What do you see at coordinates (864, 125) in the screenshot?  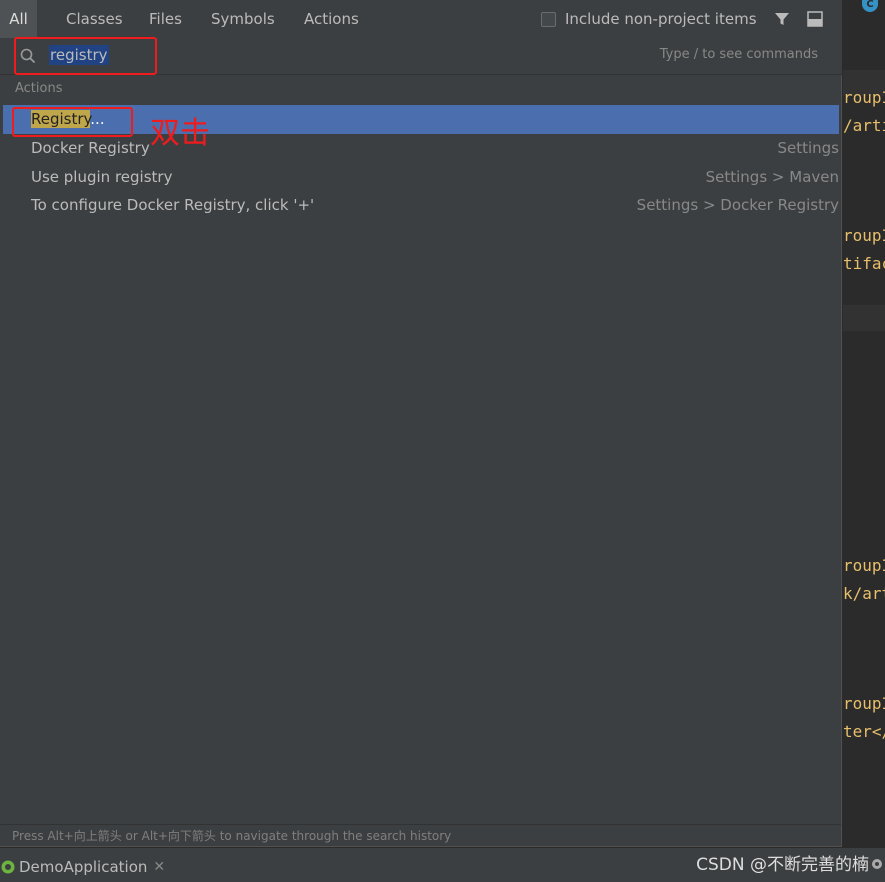 I see `code-fragment: /arti` at bounding box center [864, 125].